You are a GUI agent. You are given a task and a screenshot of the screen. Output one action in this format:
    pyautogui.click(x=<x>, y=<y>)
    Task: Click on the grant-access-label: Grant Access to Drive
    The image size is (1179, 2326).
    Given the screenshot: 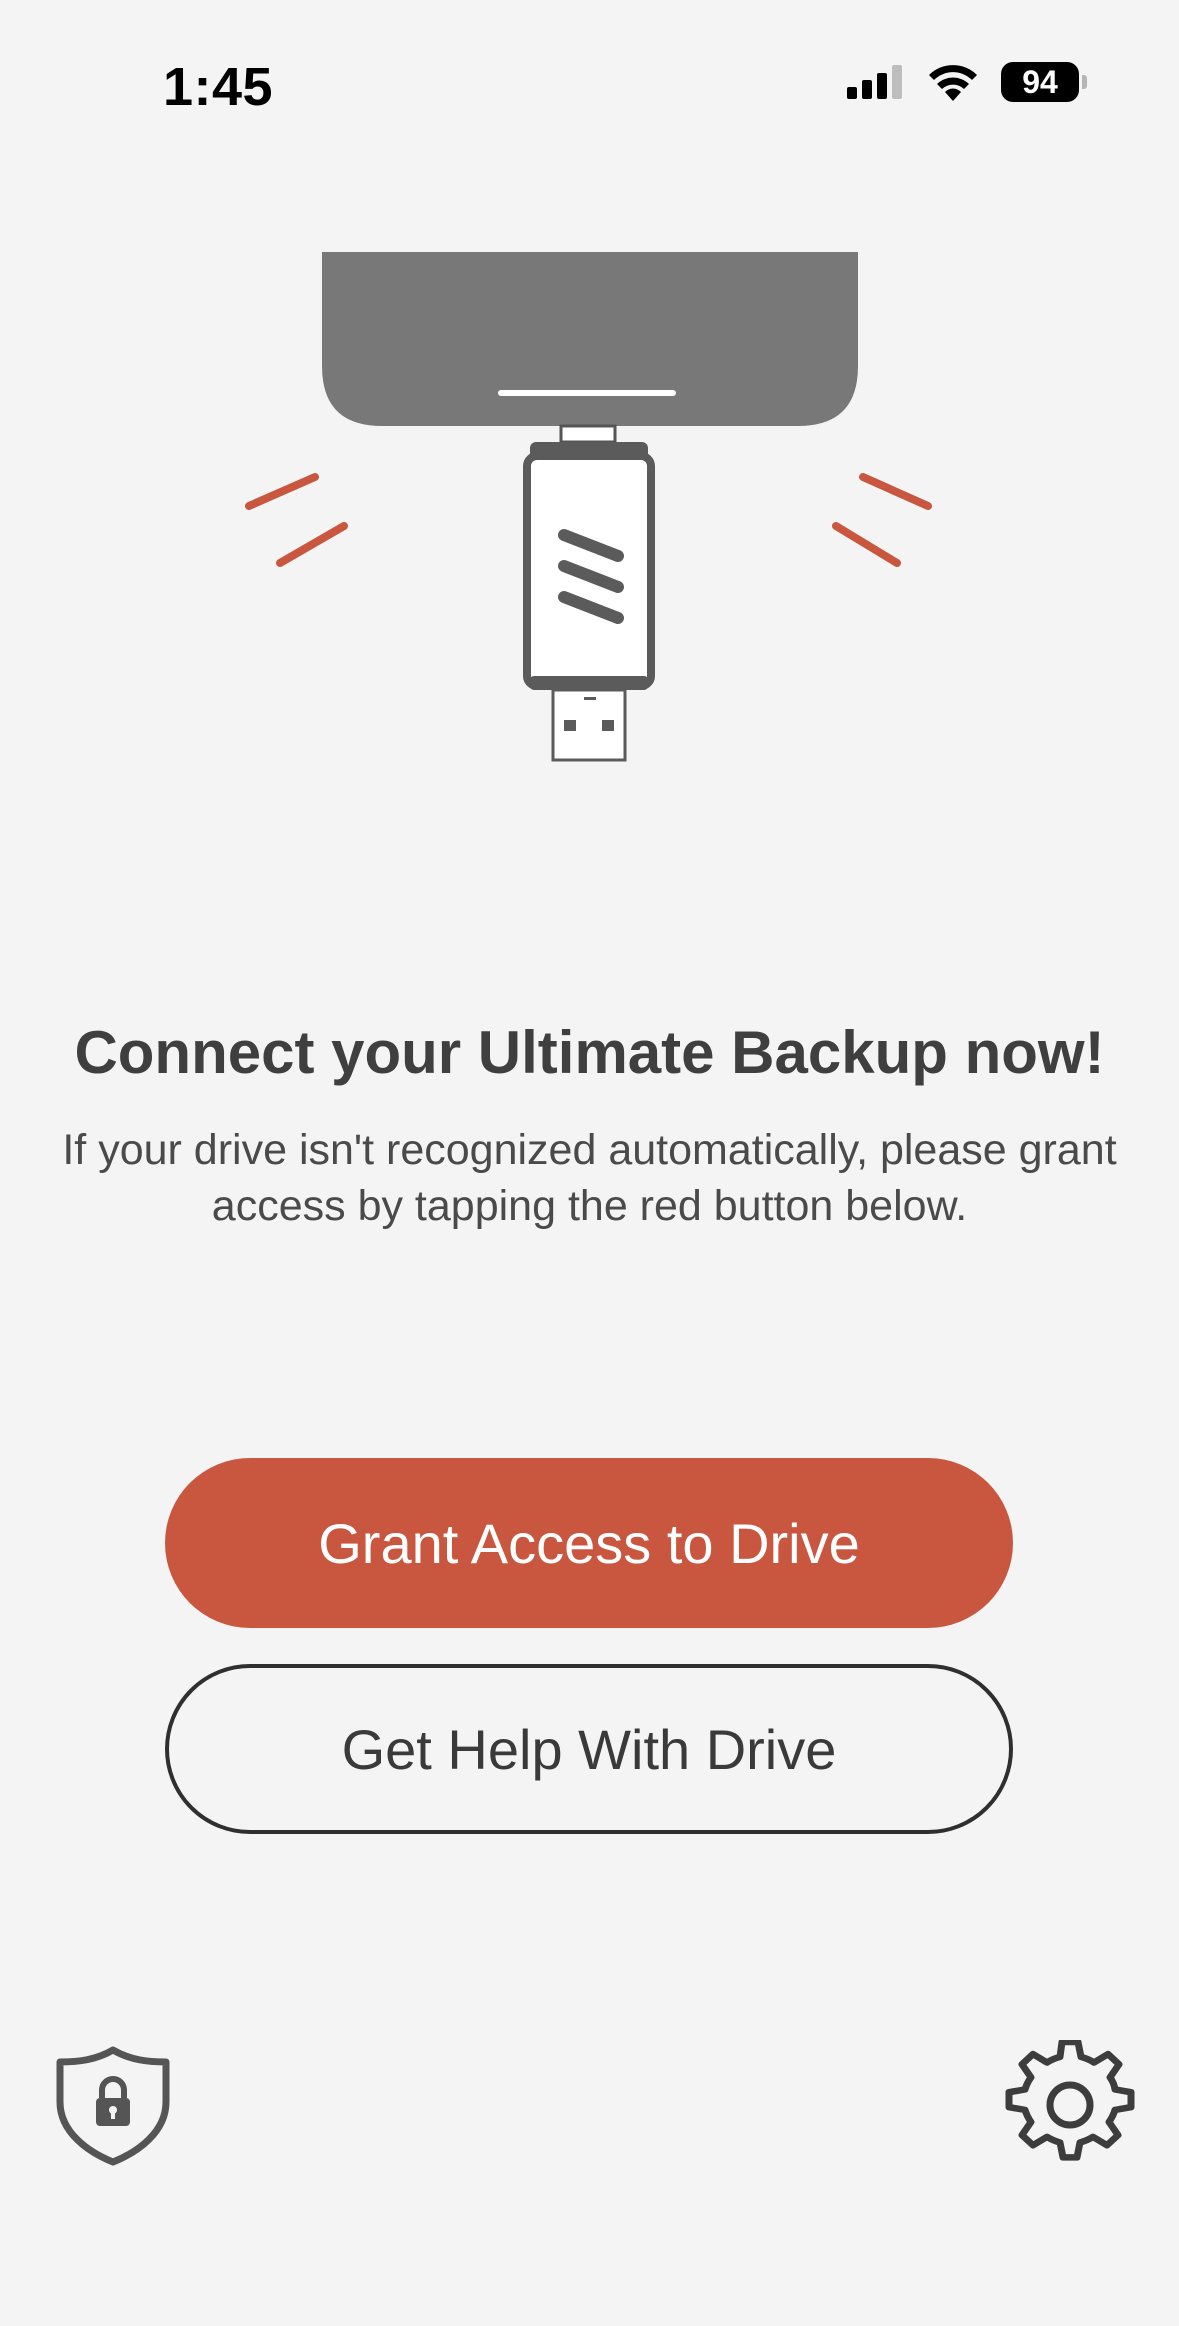 What is the action you would take?
    pyautogui.click(x=589, y=1543)
    